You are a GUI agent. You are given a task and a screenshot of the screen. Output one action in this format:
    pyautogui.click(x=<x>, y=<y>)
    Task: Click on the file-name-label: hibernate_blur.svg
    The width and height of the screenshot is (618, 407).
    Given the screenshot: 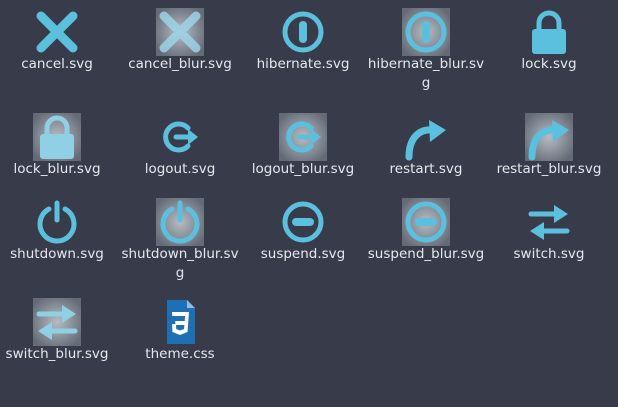 What is the action you would take?
    pyautogui.click(x=426, y=73)
    